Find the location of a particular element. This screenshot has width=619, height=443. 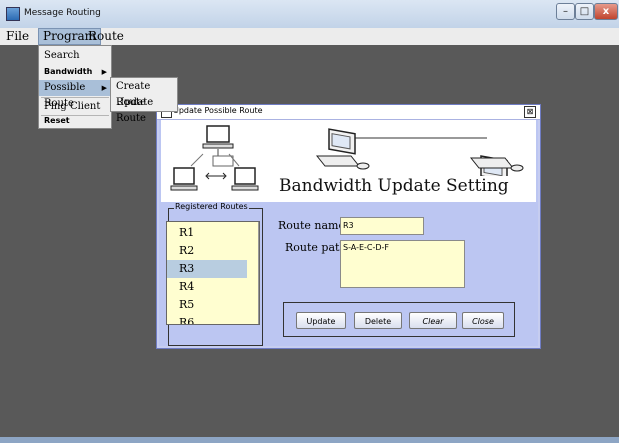

menu-item-search-label: Search is located at coordinates (62, 55).